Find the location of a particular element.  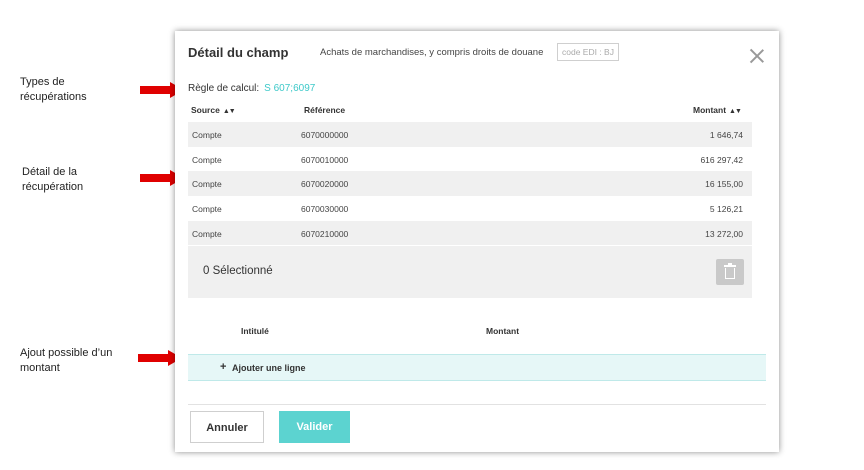

cell-reference: 6070000000 is located at coordinates (325, 135).